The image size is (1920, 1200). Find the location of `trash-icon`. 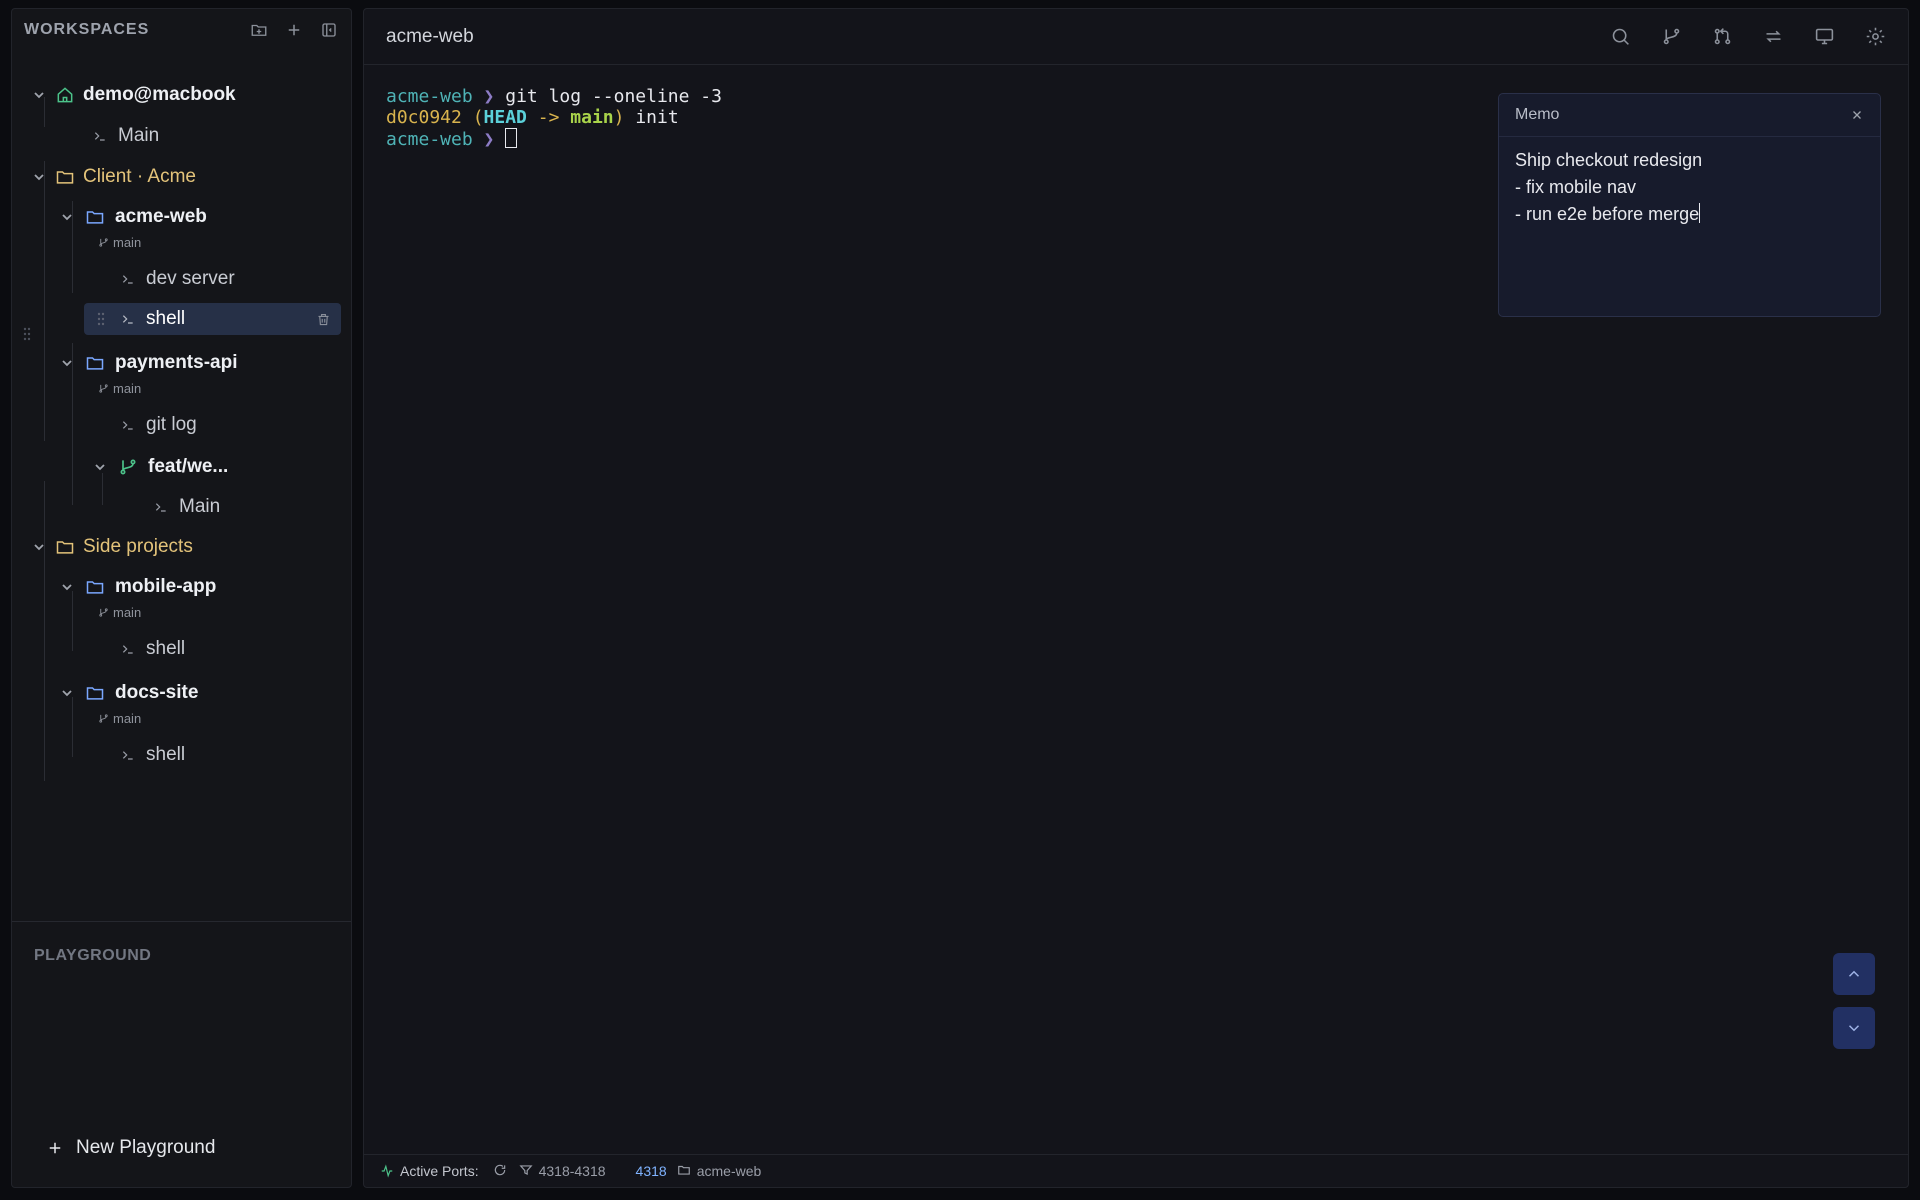

trash-icon is located at coordinates (323, 319).